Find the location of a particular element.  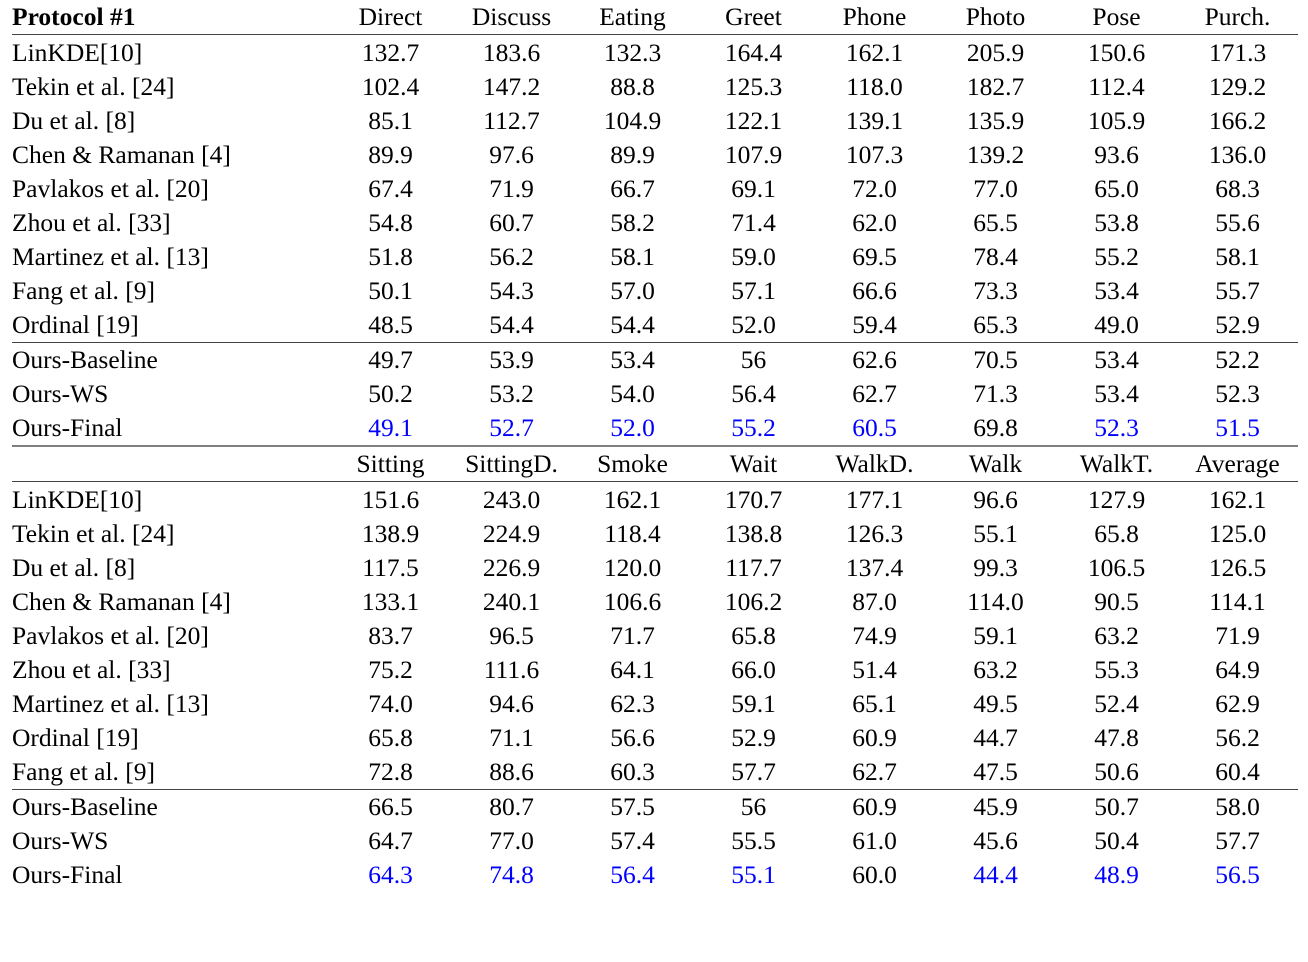

metric-cell: 96.5 is located at coordinates (511, 636).